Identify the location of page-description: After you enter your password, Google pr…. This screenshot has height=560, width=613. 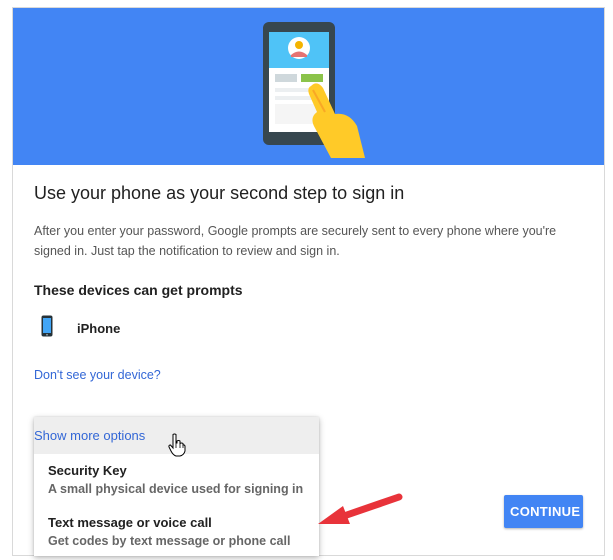
(295, 241).